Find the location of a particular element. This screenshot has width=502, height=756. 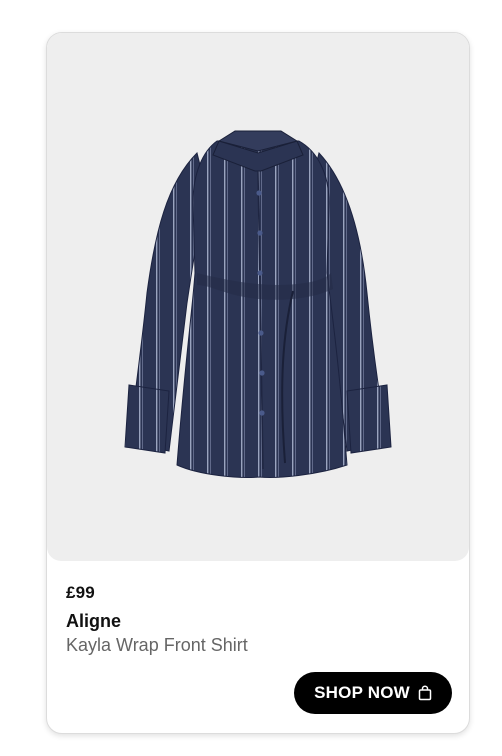

product-brand: Aligne is located at coordinates (93, 621).